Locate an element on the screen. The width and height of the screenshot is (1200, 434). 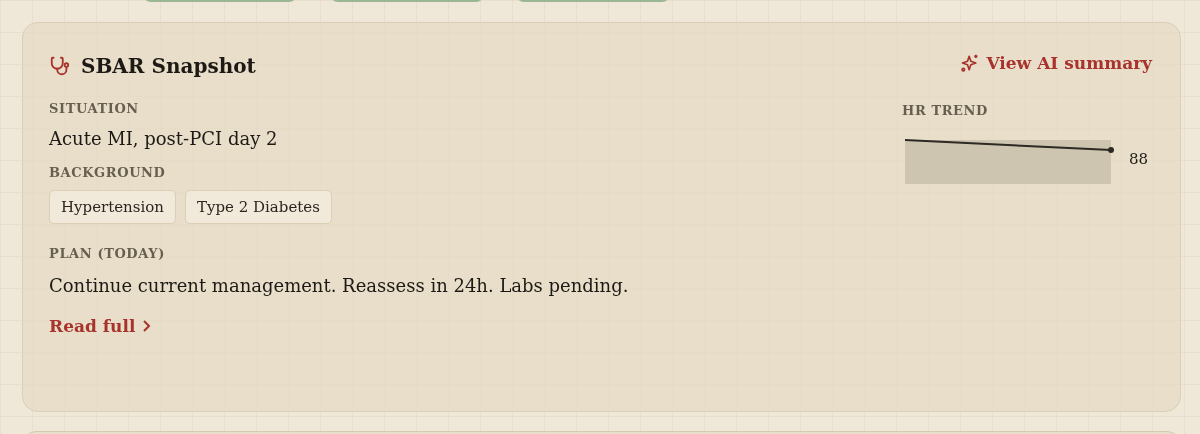
plan-text: Continue current management. Reassess in 24h. Labs pending. is located at coordinates (339, 285).